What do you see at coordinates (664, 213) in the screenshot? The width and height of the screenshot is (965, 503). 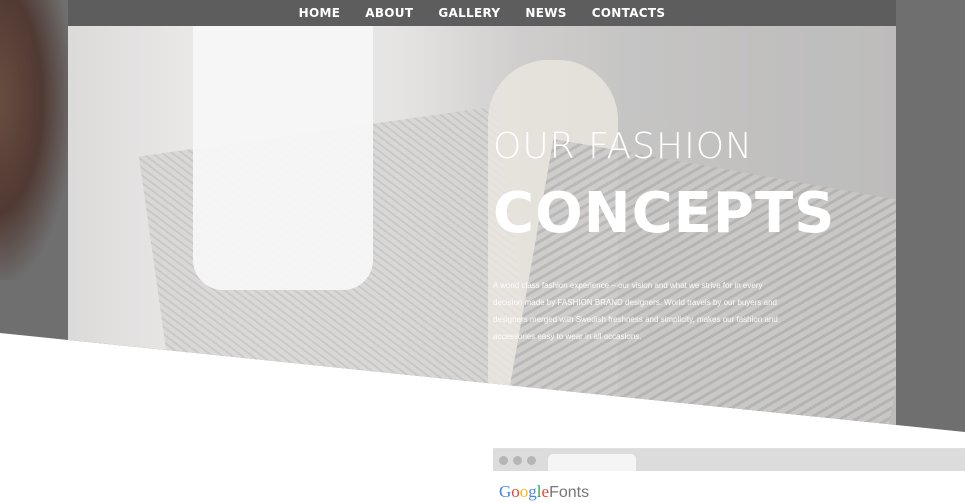 I see `hero-heading-line2: CONCEPTS` at bounding box center [664, 213].